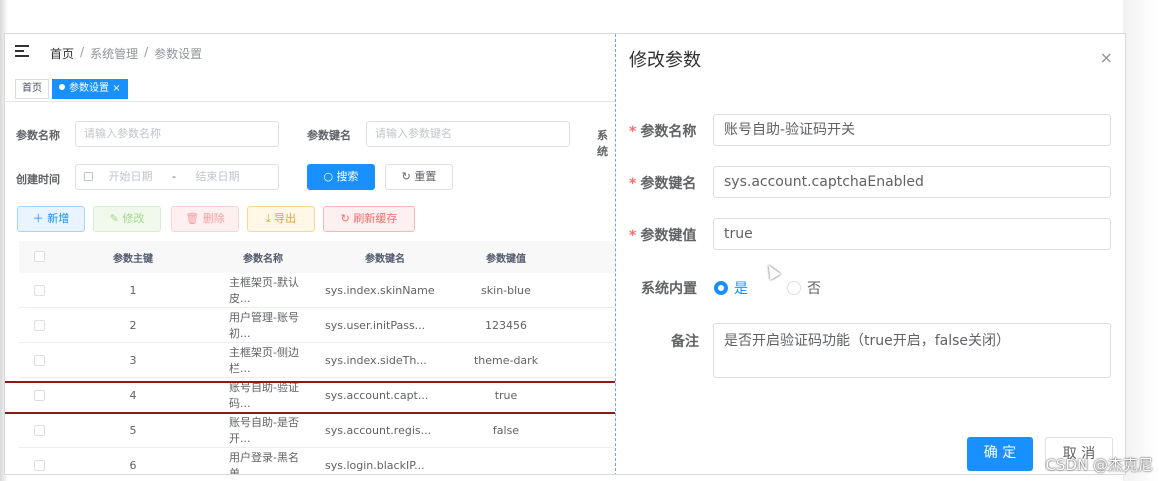 This screenshot has width=1159, height=481. I want to click on tag-home: 首页, so click(32, 89).